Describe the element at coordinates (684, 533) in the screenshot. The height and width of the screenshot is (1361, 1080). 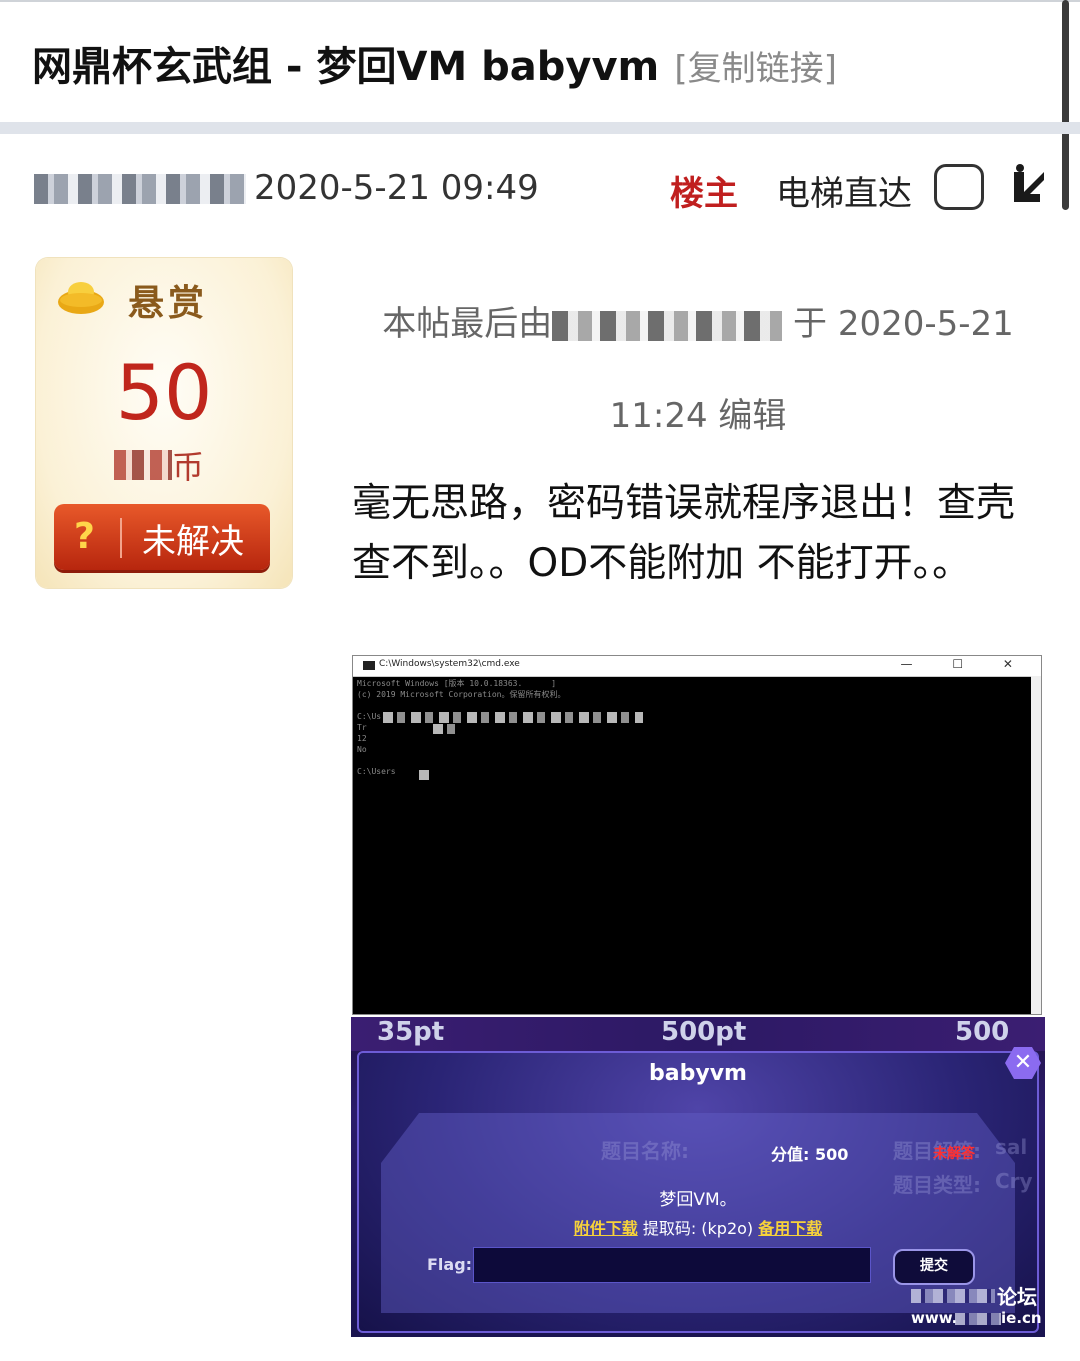
I see `post-body-text: 毫无思路，密码错误就程序退出！查壳查不到。。OD不能附加 不能打开。。` at that location.